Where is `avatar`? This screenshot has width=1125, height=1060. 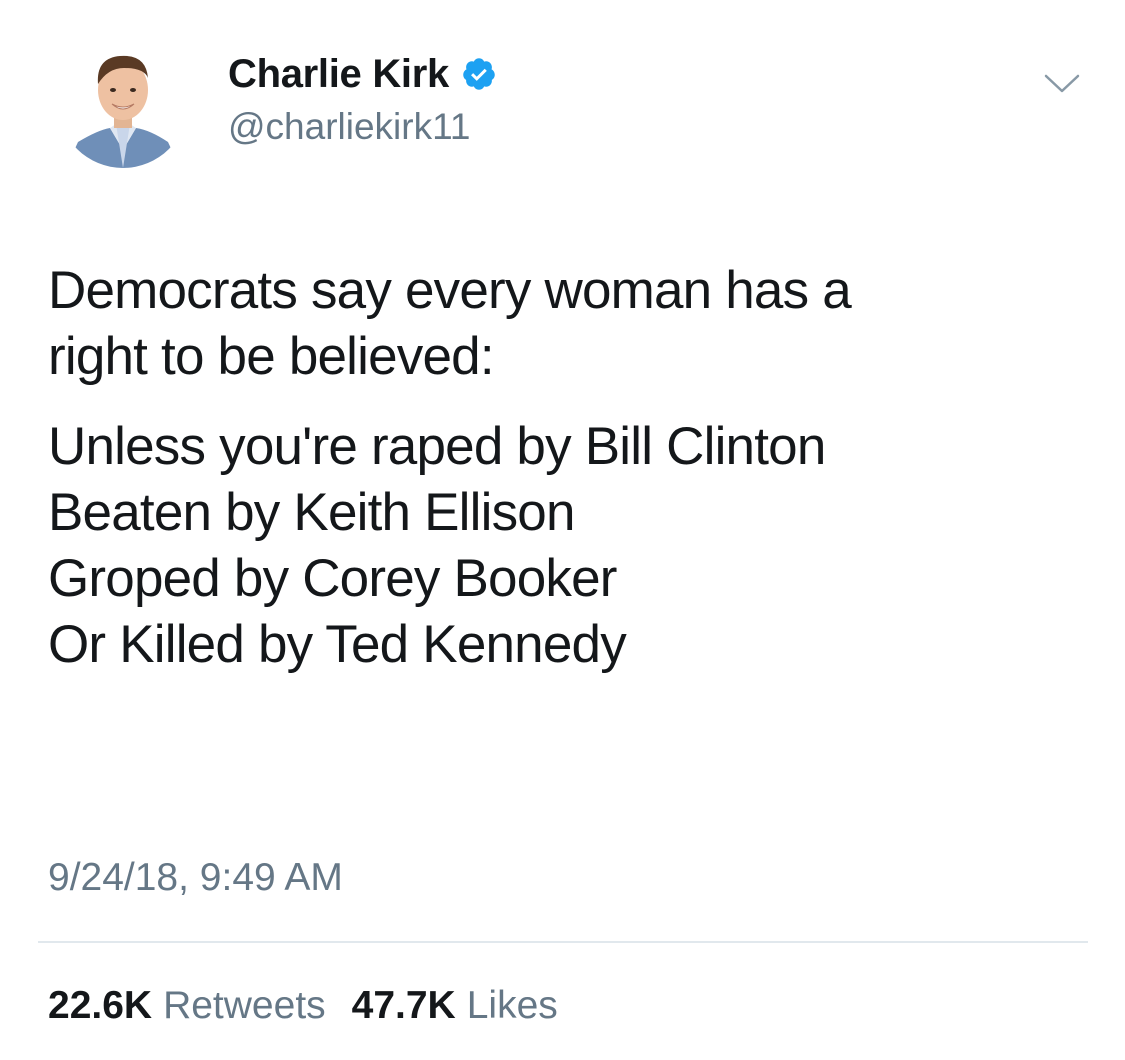
avatar is located at coordinates (123, 103).